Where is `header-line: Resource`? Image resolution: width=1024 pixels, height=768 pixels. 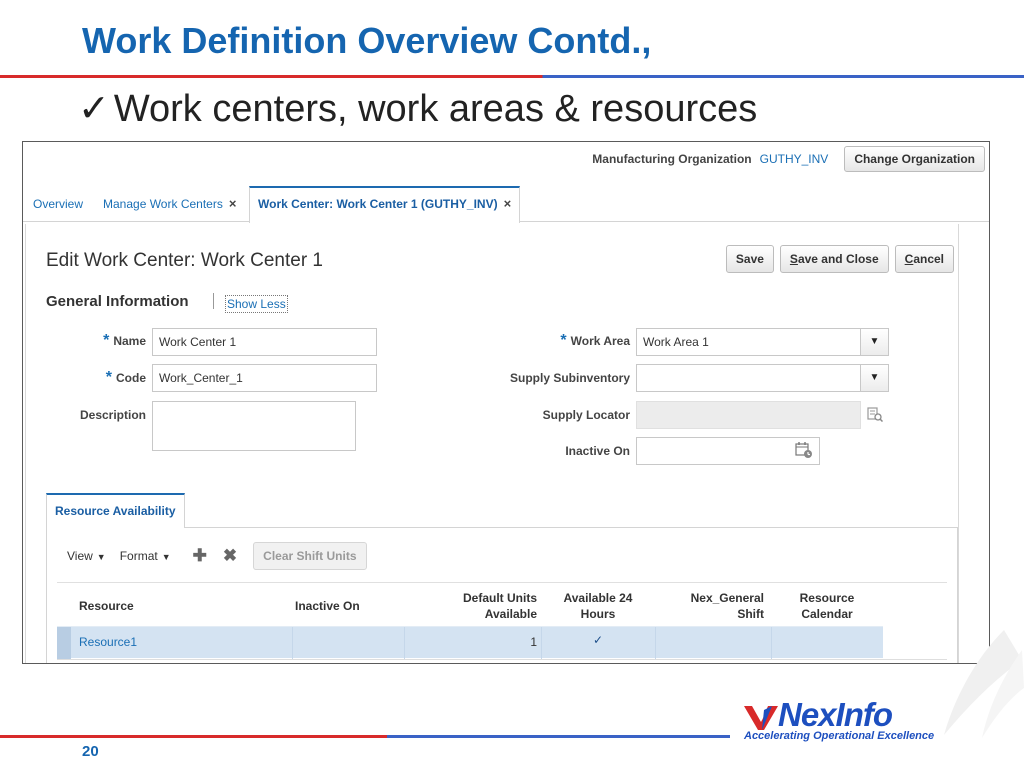
header-line: Resource is located at coordinates (827, 598).